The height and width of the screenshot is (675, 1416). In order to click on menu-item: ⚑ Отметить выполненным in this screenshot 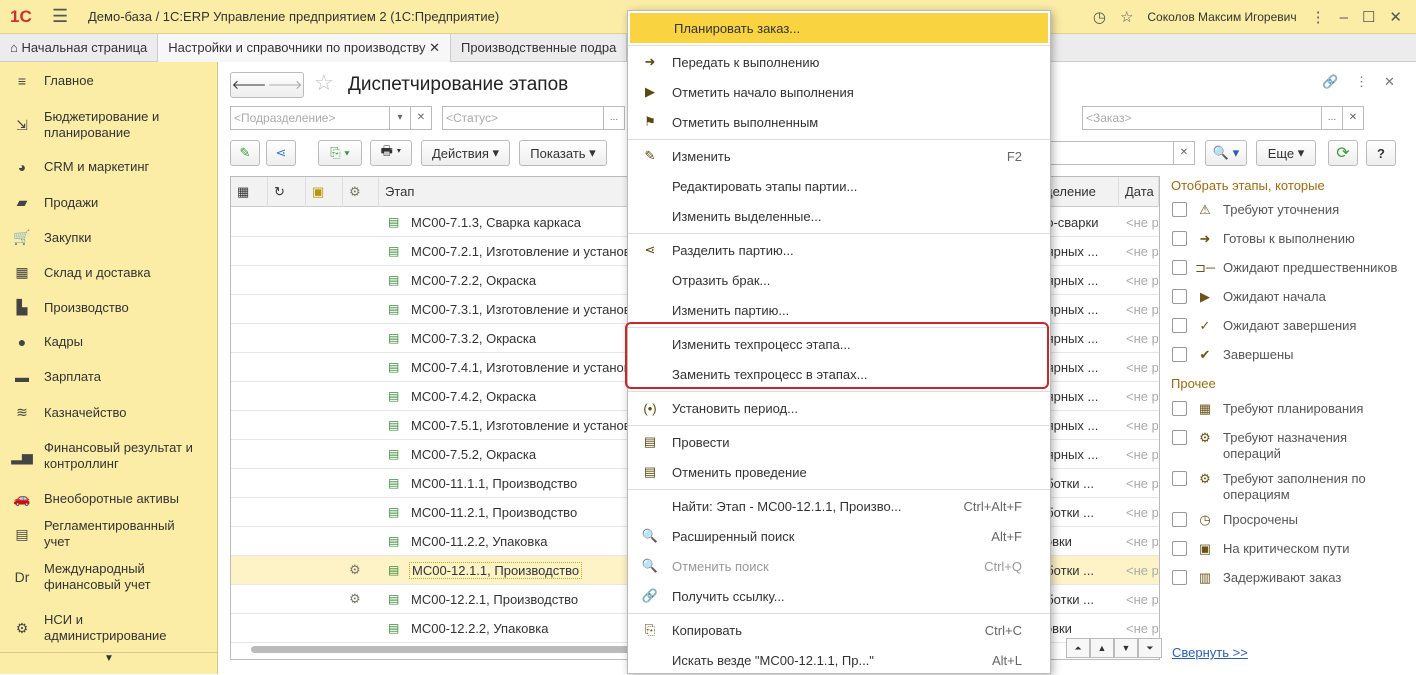, I will do `click(839, 122)`.